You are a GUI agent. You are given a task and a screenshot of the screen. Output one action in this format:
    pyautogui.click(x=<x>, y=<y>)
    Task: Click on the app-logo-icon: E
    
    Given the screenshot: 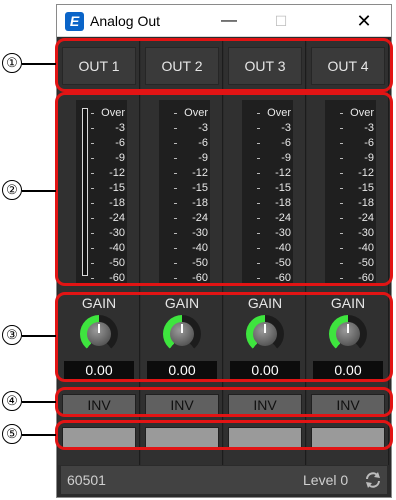 What is the action you would take?
    pyautogui.click(x=74, y=21)
    